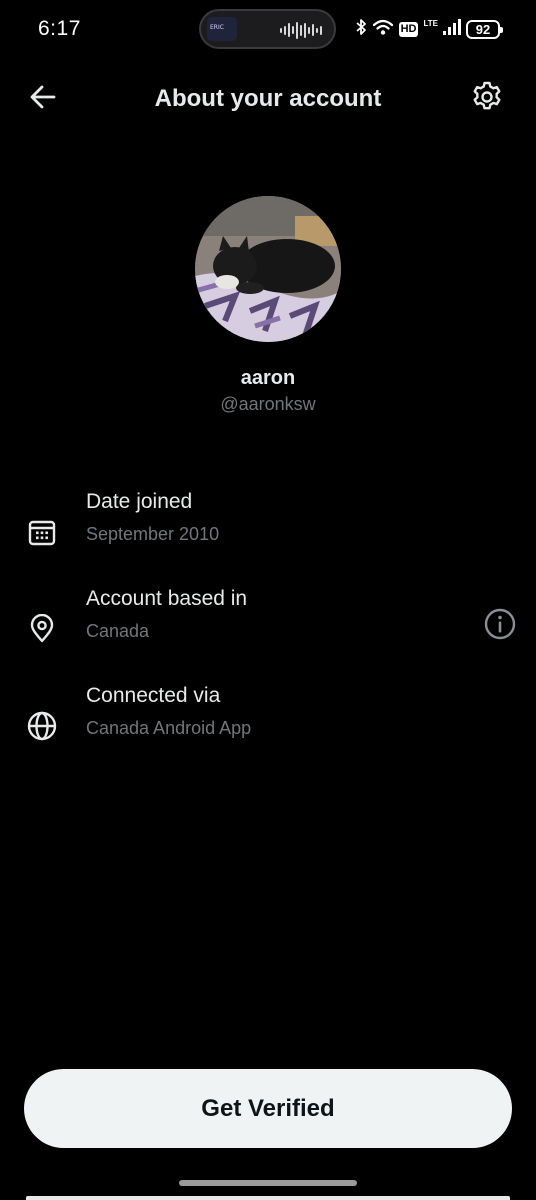 The height and width of the screenshot is (1200, 536). What do you see at coordinates (42, 532) in the screenshot?
I see `calendar-icon` at bounding box center [42, 532].